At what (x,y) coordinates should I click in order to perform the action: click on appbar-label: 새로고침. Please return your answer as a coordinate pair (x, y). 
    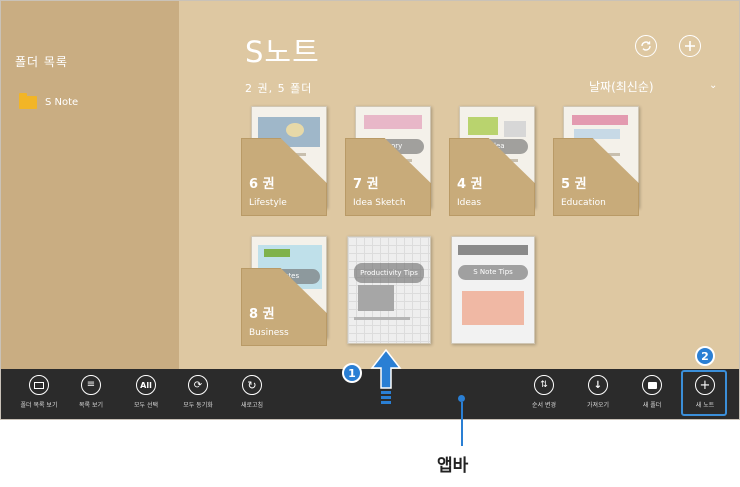
    Looking at the image, I should click on (252, 405).